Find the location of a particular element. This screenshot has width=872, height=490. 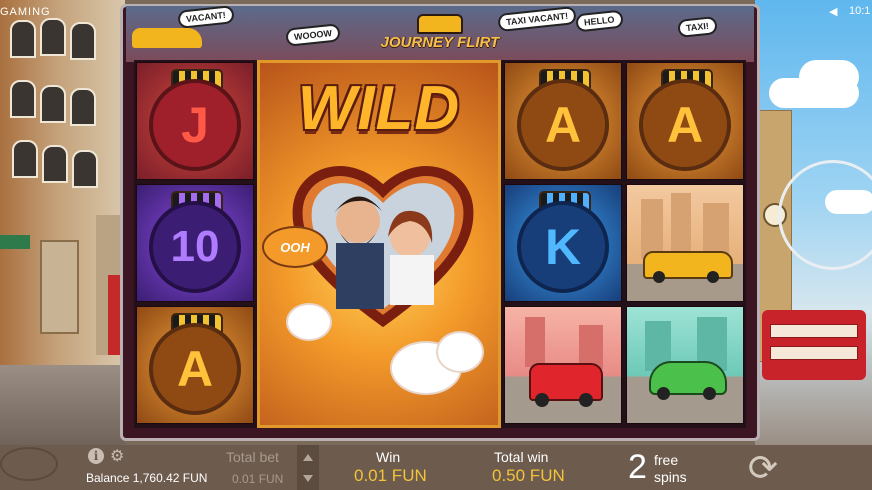

info-icon: i is located at coordinates (96, 456).